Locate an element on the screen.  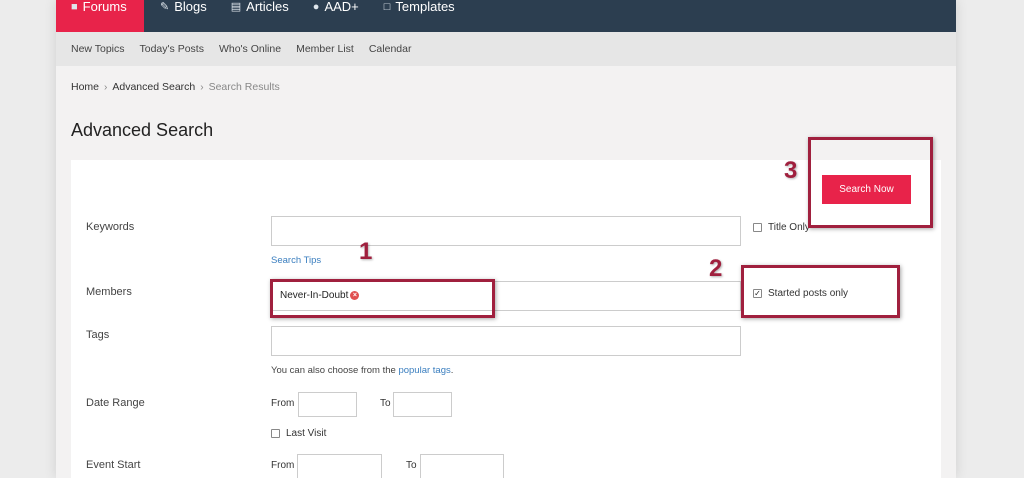
tab-templates: □ Templates is located at coordinates (419, 16).